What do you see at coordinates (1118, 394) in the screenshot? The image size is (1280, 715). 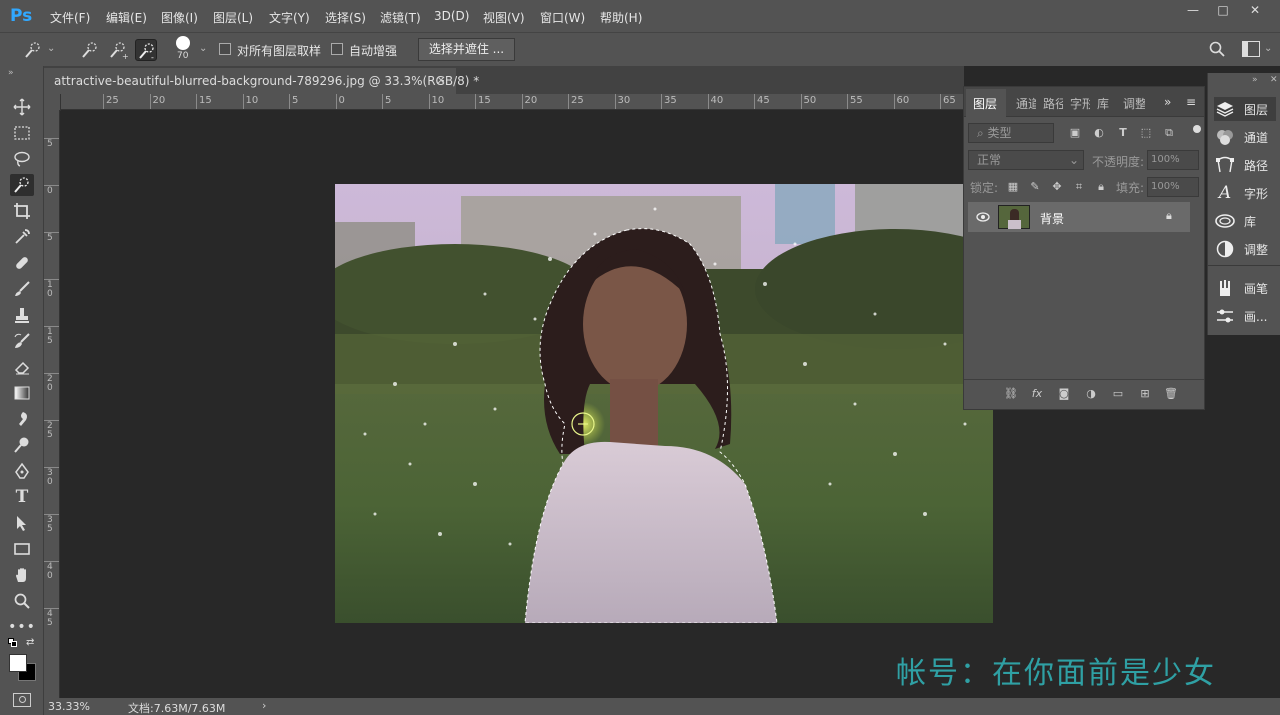 I see `new-group-icon: ▭` at bounding box center [1118, 394].